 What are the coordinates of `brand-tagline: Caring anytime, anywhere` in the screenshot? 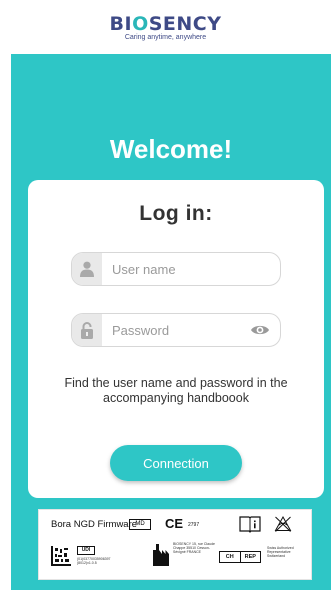 It's located at (165, 37).